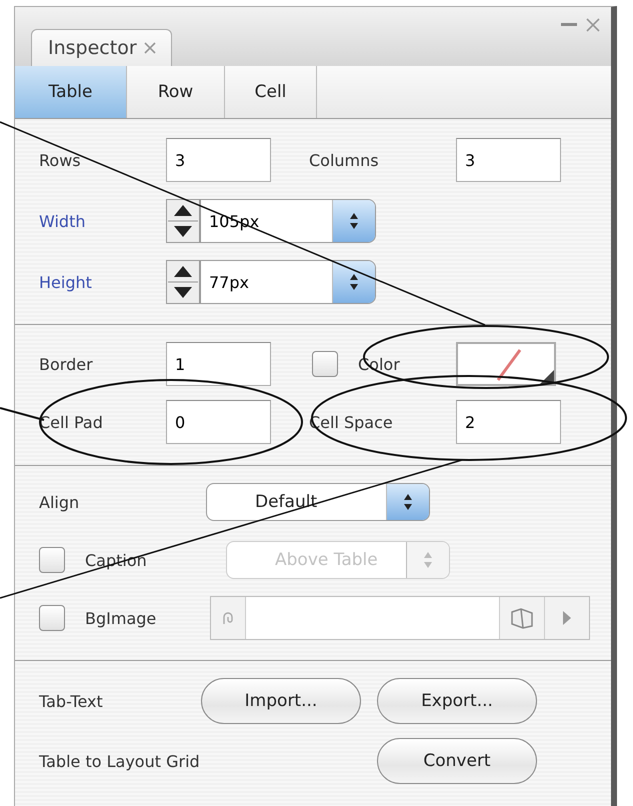 The image size is (633, 806). What do you see at coordinates (567, 618) in the screenshot?
I see `play-arrow-icon` at bounding box center [567, 618].